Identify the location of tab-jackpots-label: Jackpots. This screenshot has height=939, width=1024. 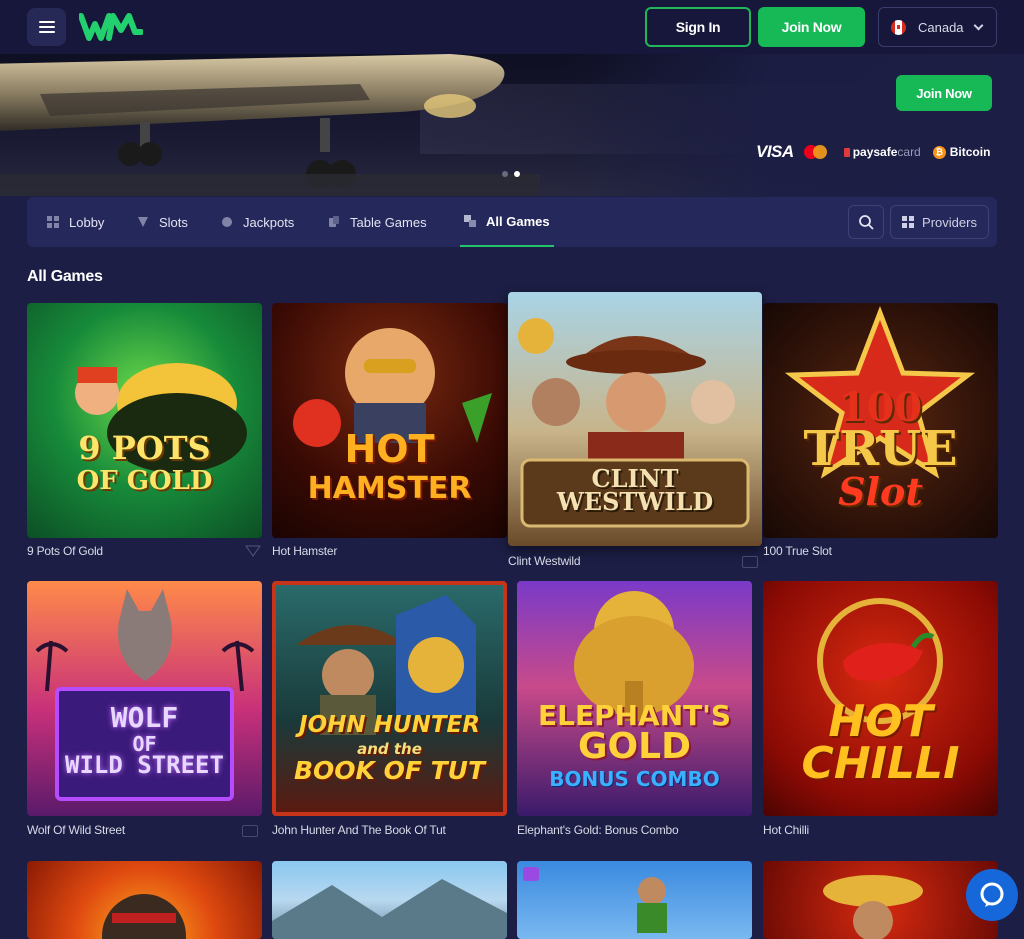
(269, 222).